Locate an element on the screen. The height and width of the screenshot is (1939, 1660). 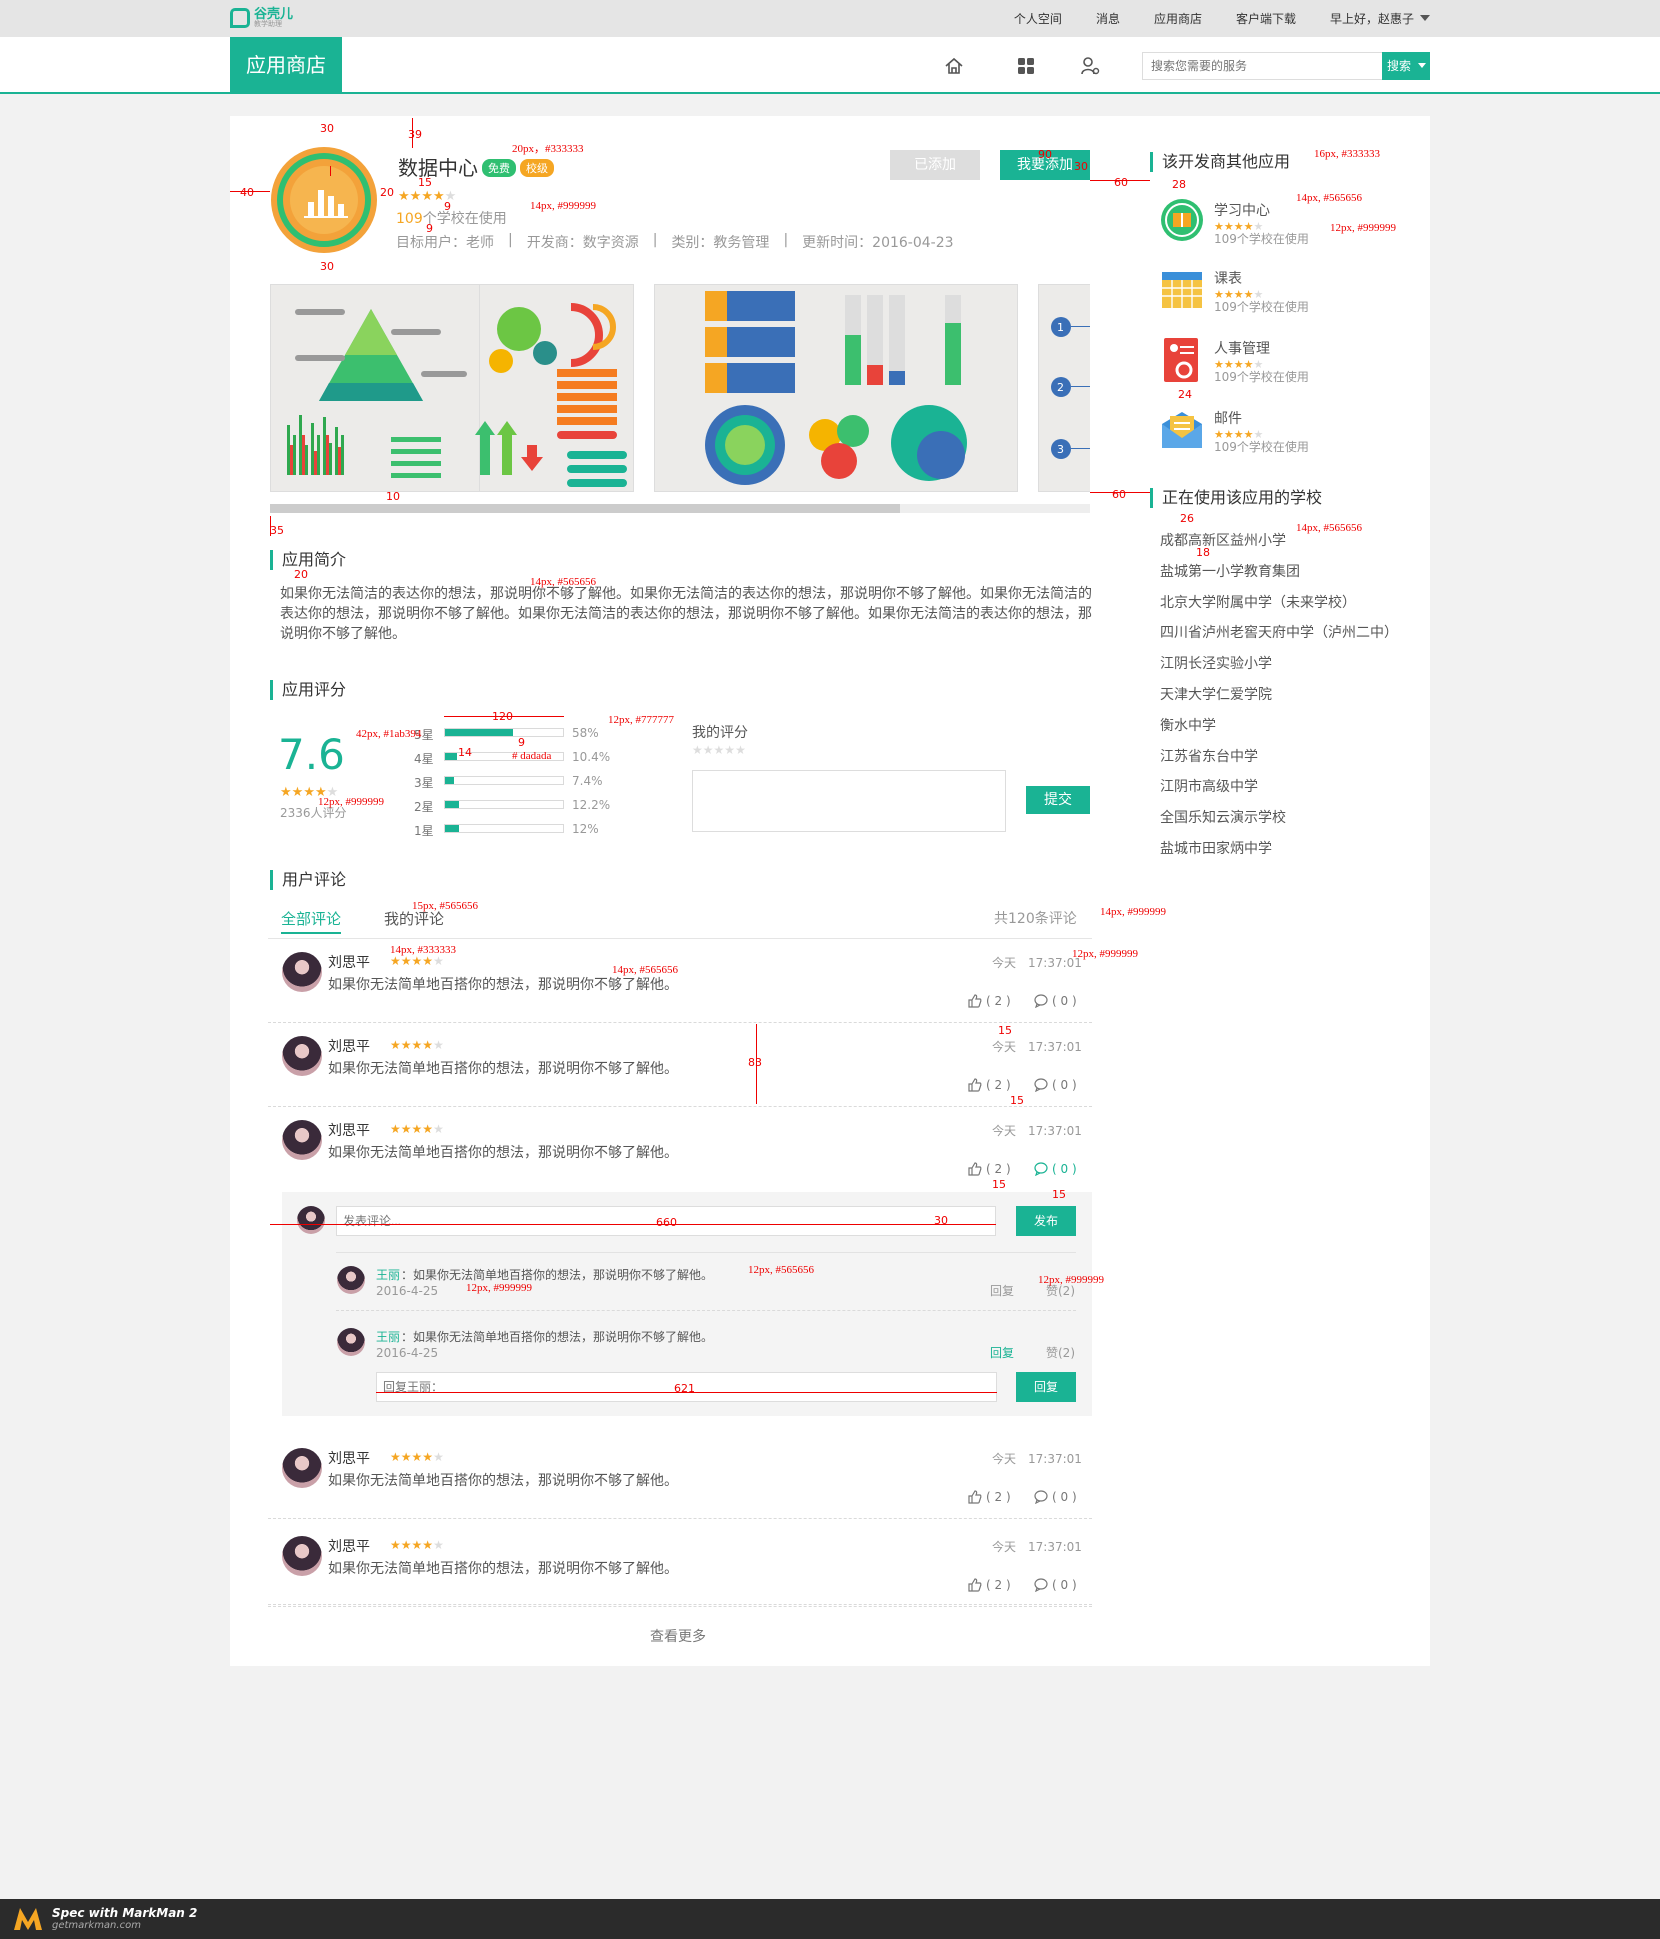
school-item: 全国乐知云演示学校 is located at coordinates (1223, 817).